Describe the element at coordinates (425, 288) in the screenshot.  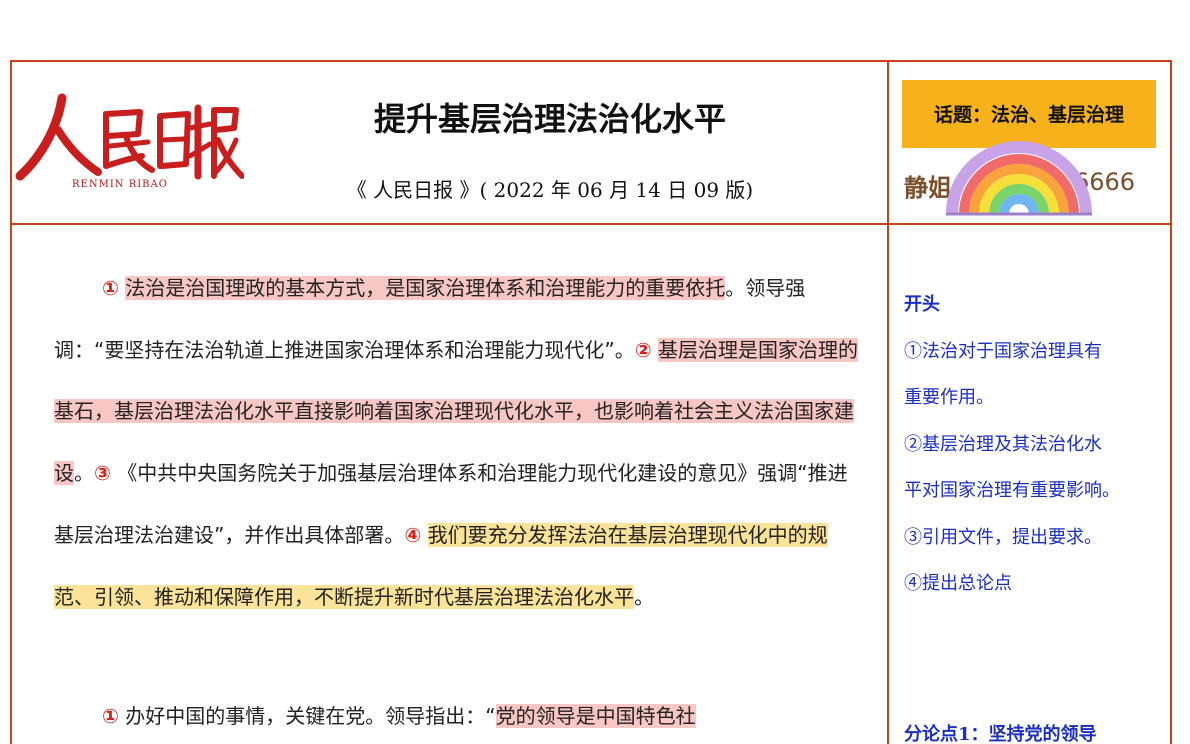
I see `highlighted-sentence: 法治是治国理政的基本方式，是国家治理体系和治理能力的重要依托` at that location.